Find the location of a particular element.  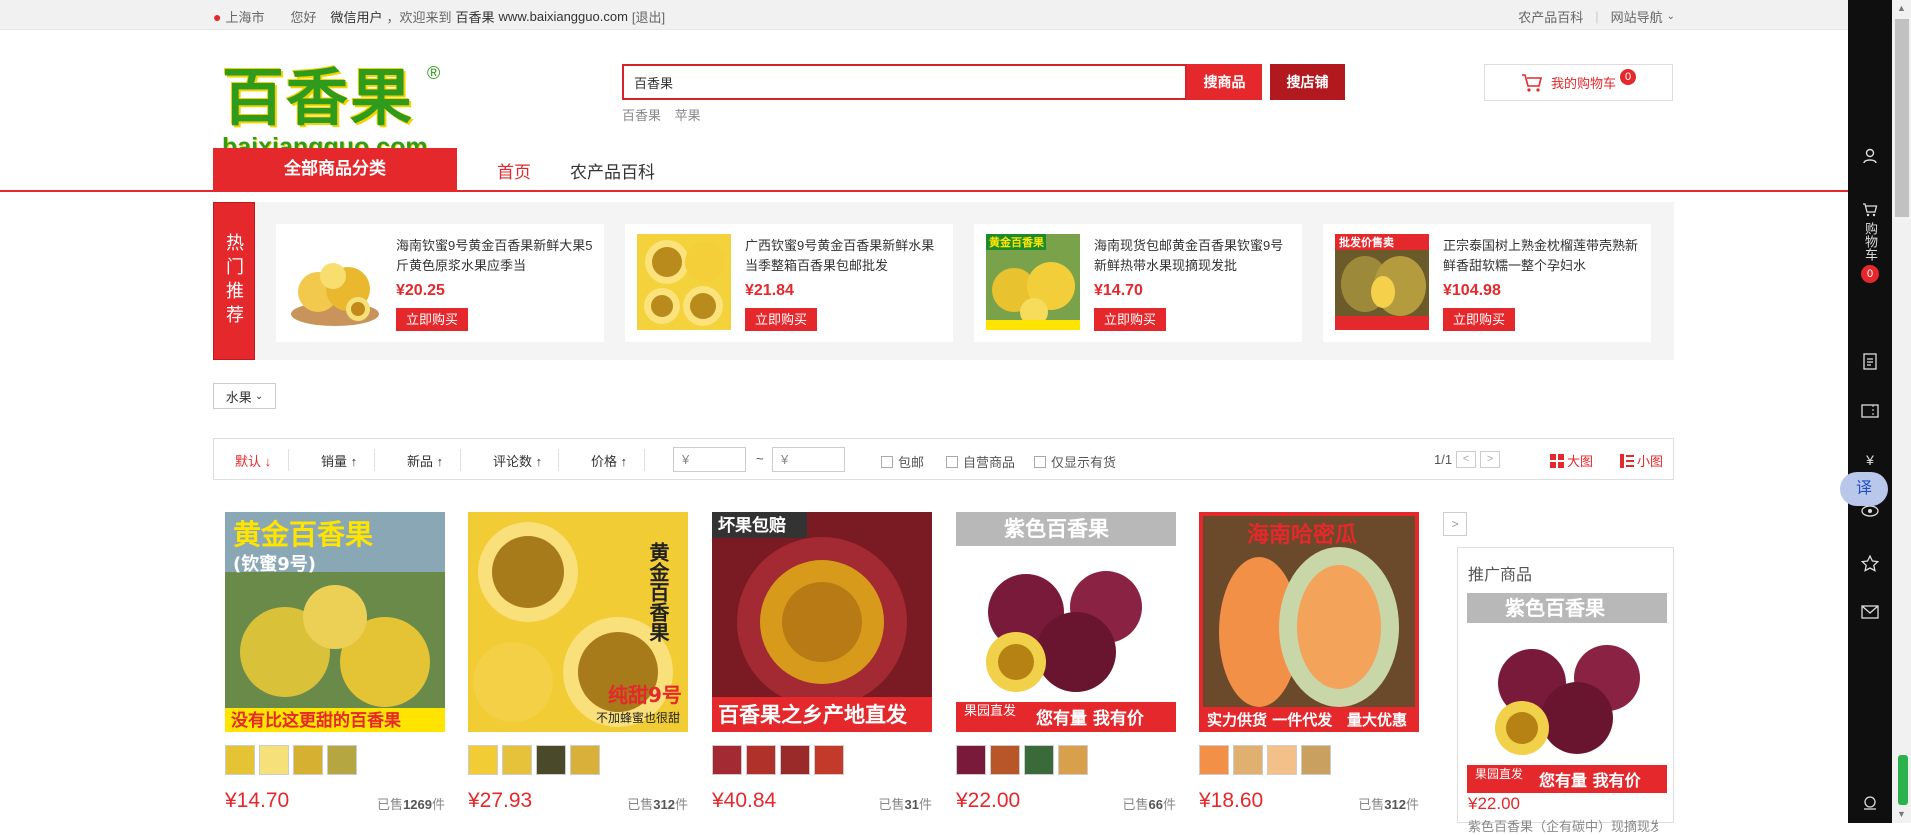

coupon-icon is located at coordinates (1870, 412).